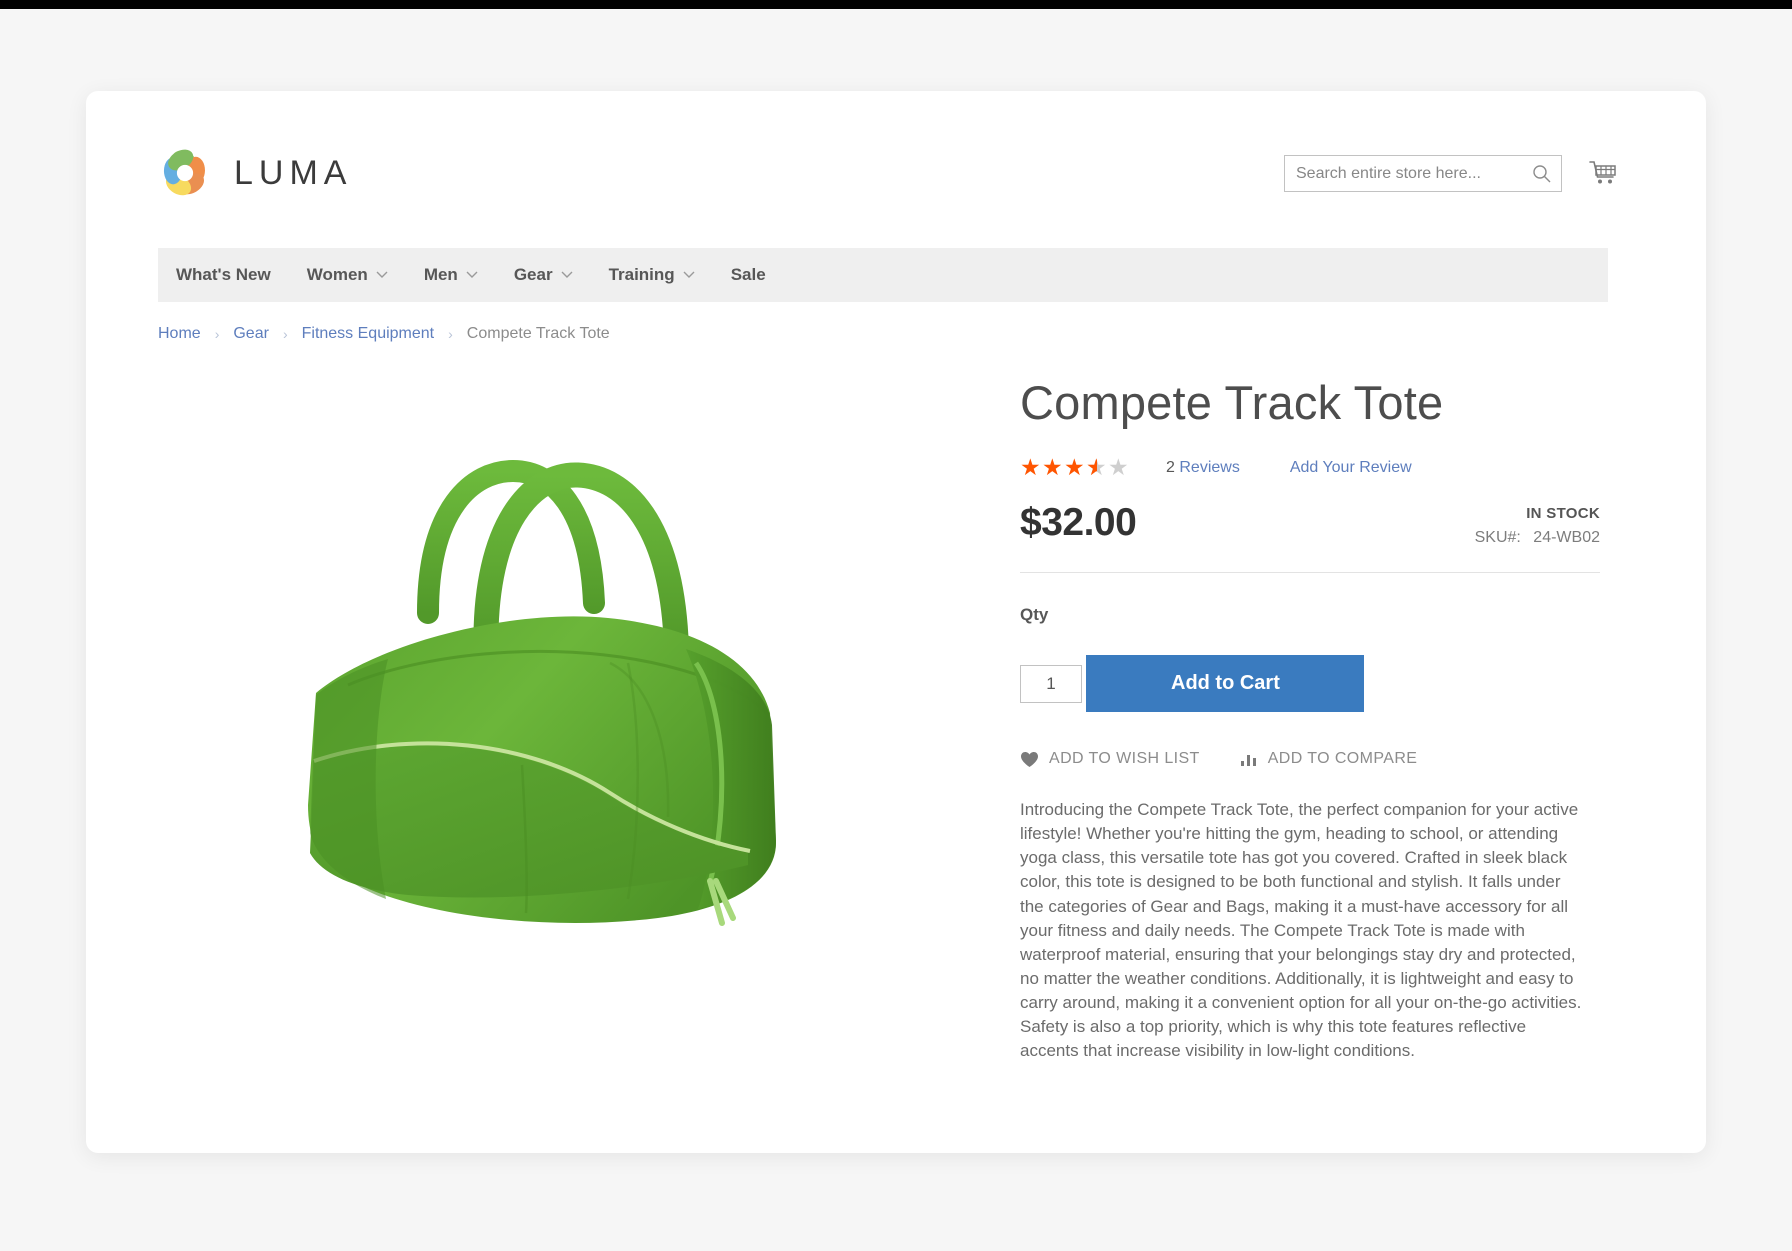  Describe the element at coordinates (368, 334) in the screenshot. I see `breadcrumb-item-fitness-equipment: Fitness Equipment` at that location.